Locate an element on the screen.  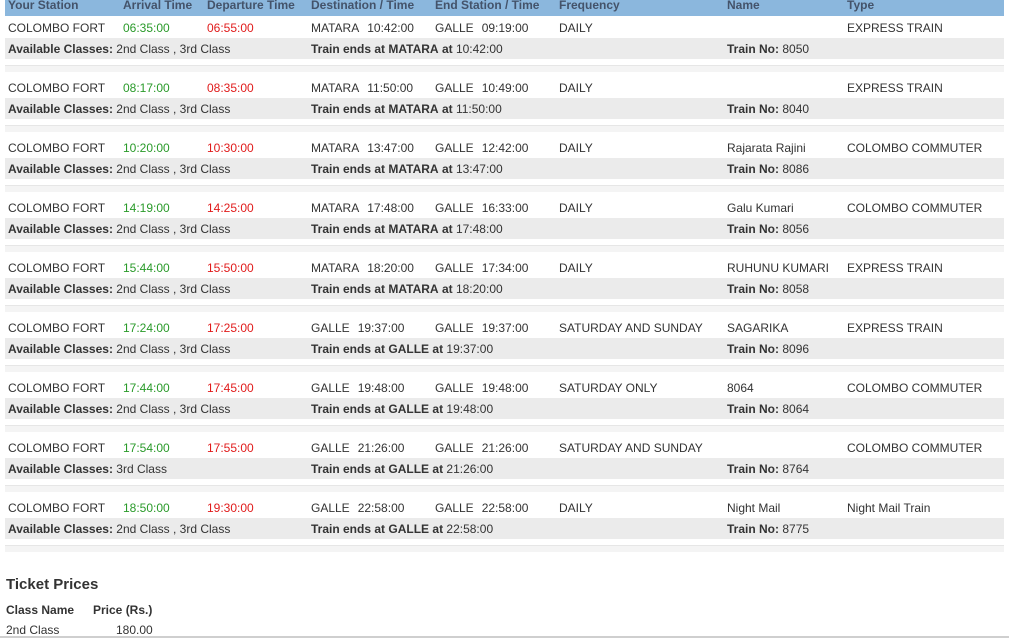
end-station-time: 16:33:00 is located at coordinates (505, 208).